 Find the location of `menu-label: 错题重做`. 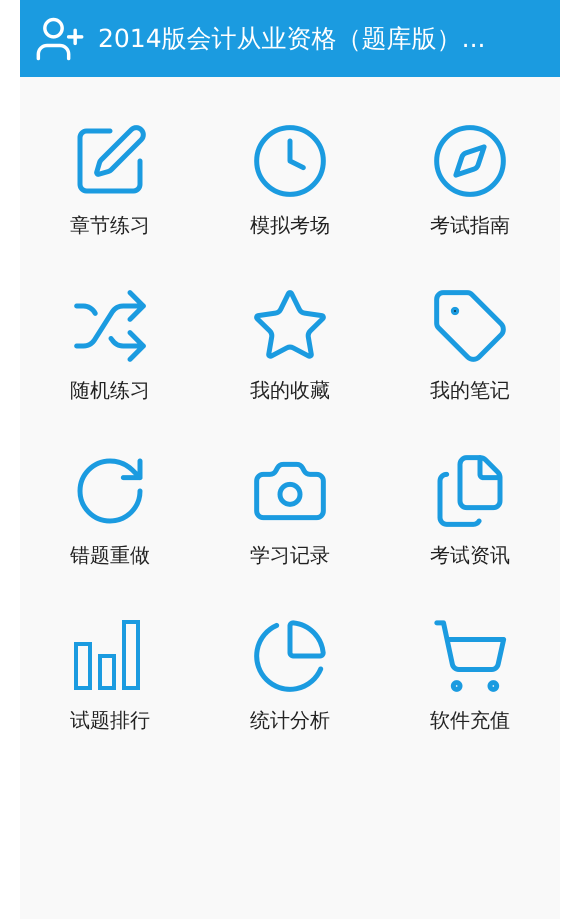

menu-label: 错题重做 is located at coordinates (110, 555).